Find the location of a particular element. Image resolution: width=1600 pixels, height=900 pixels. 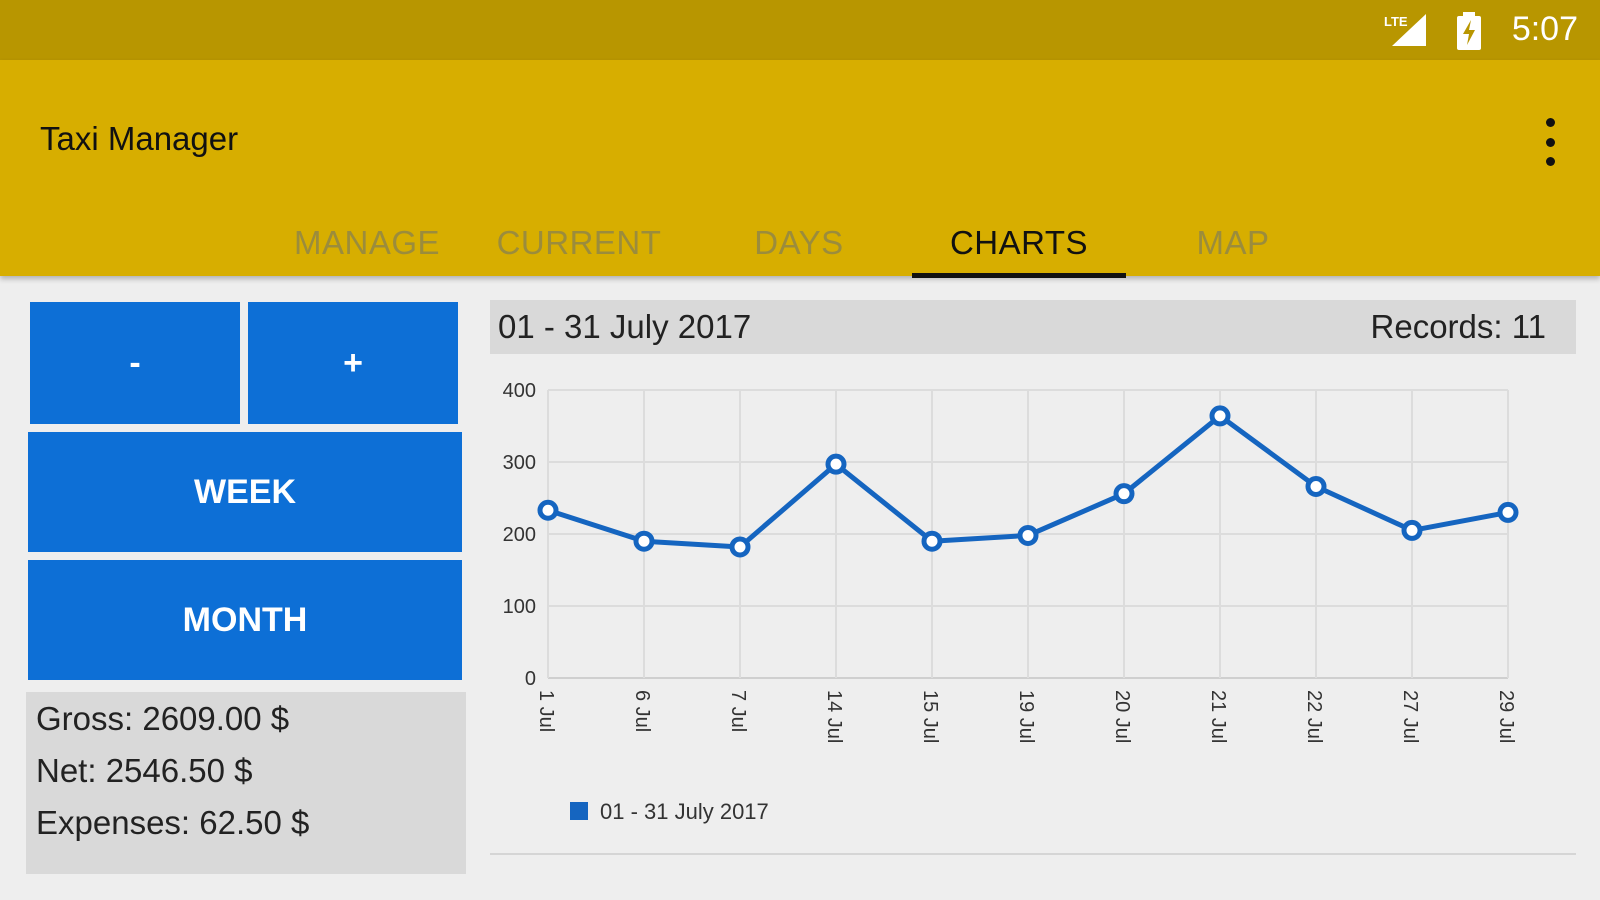

legend-swatch is located at coordinates (579, 811).